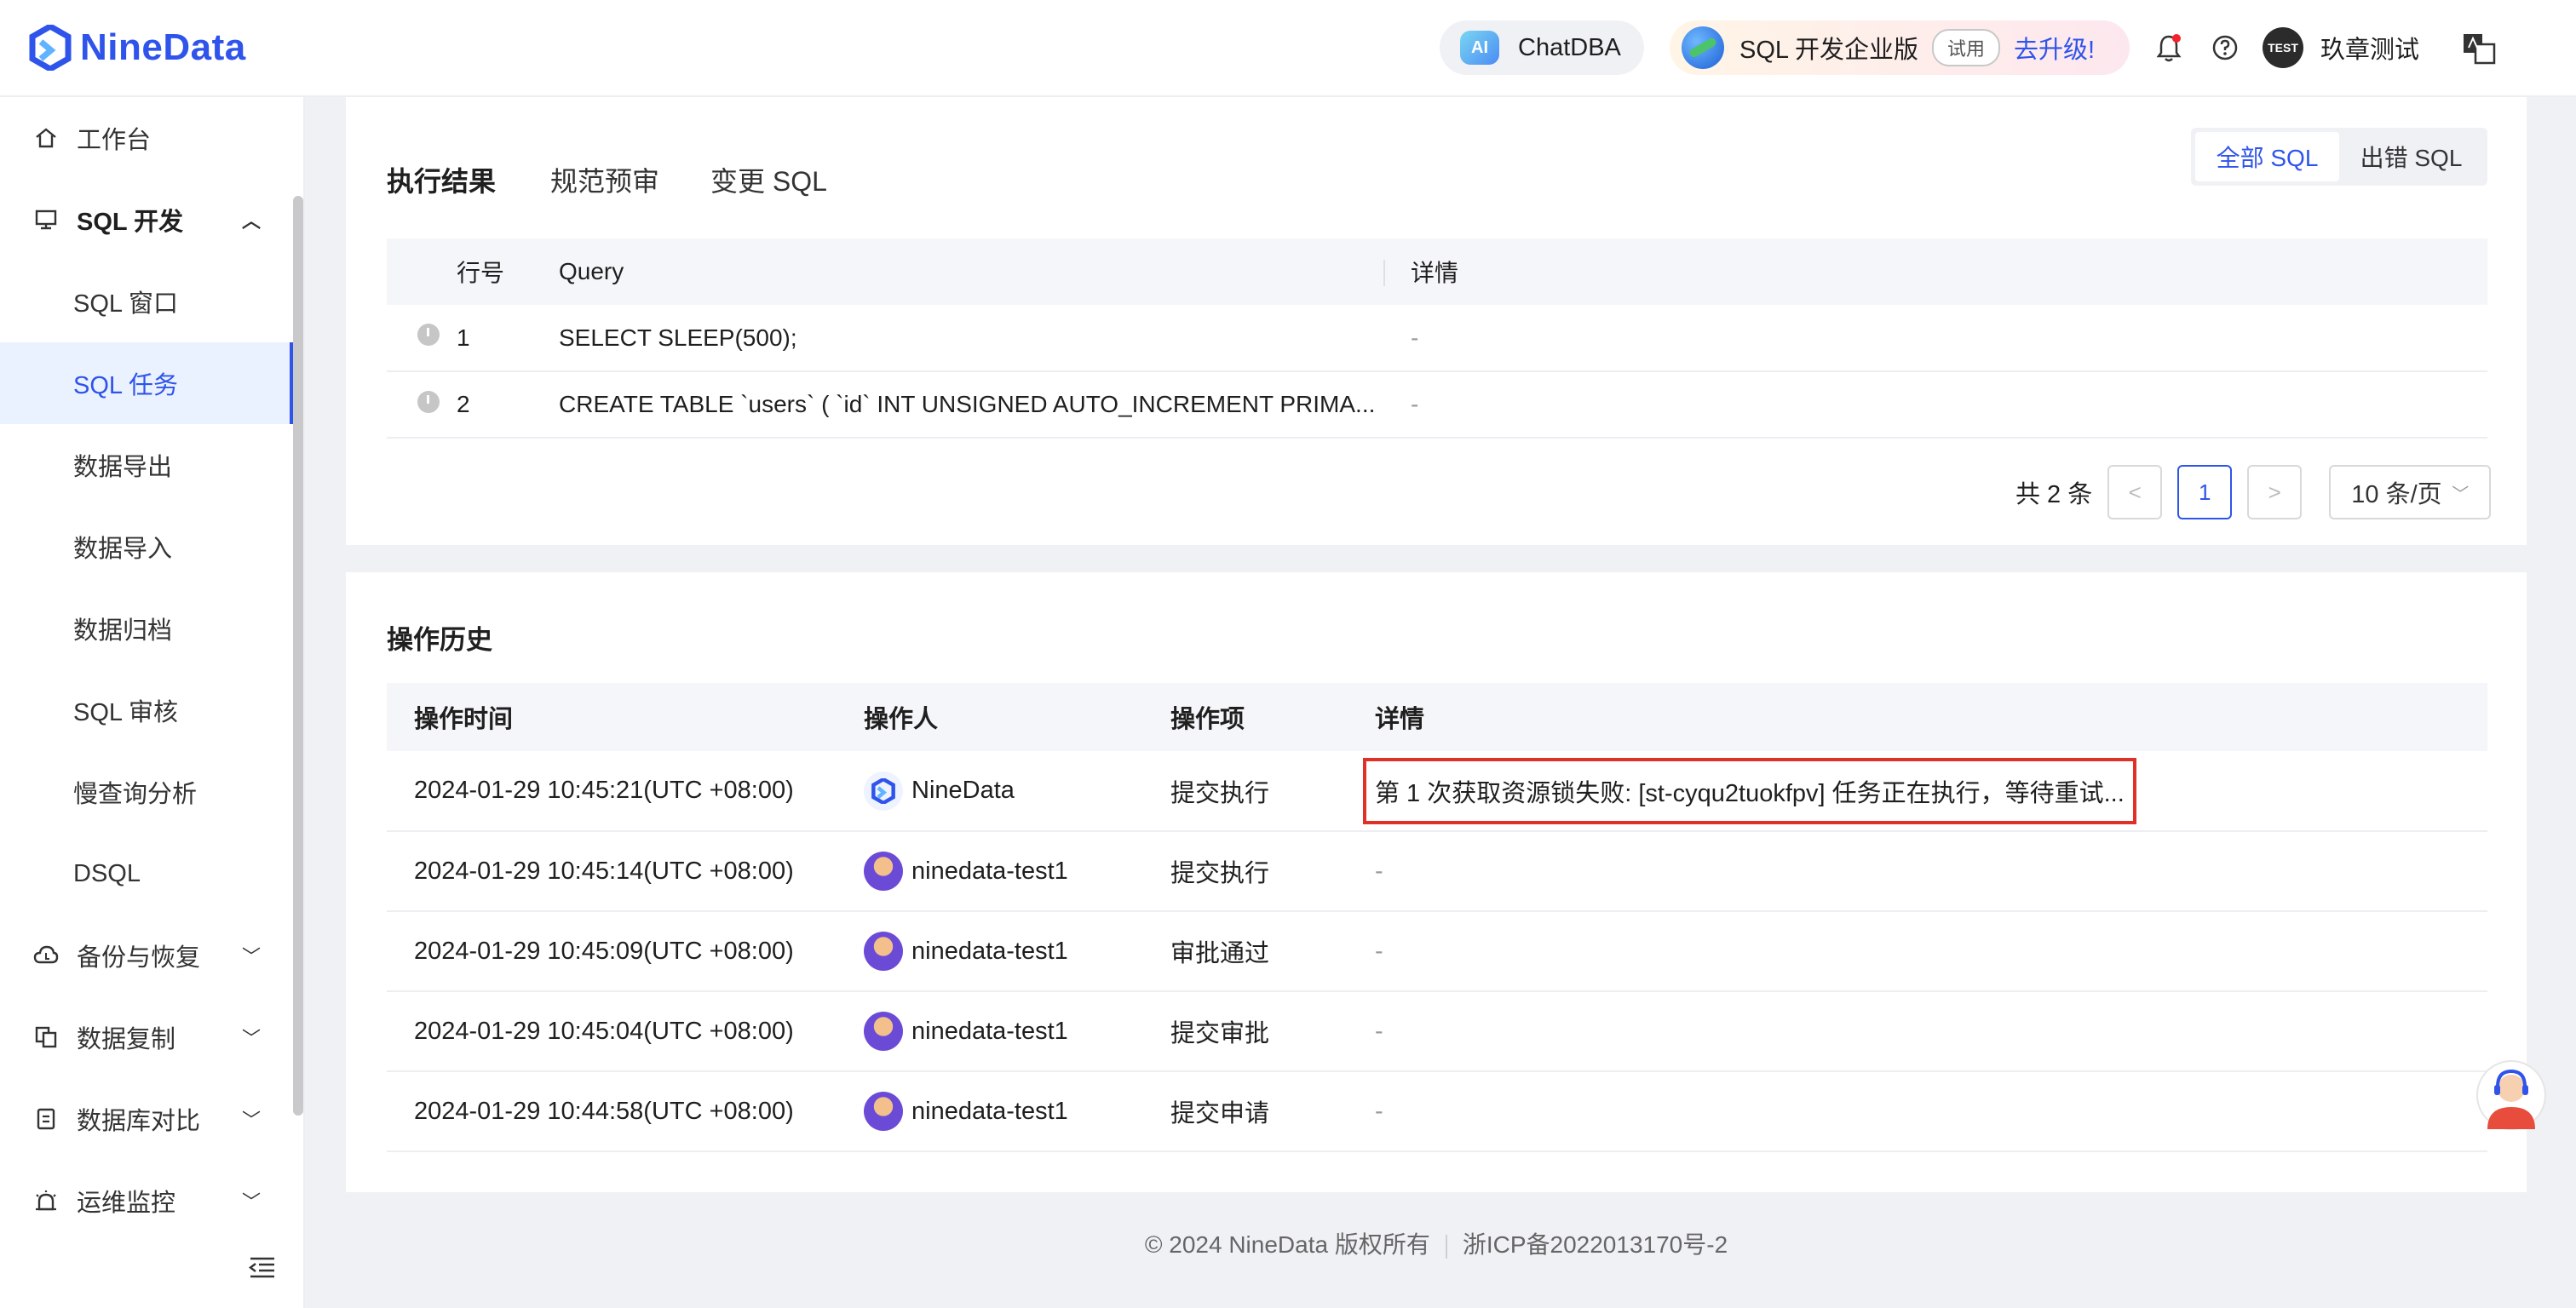  I want to click on cell-line-no: 2, so click(508, 405).